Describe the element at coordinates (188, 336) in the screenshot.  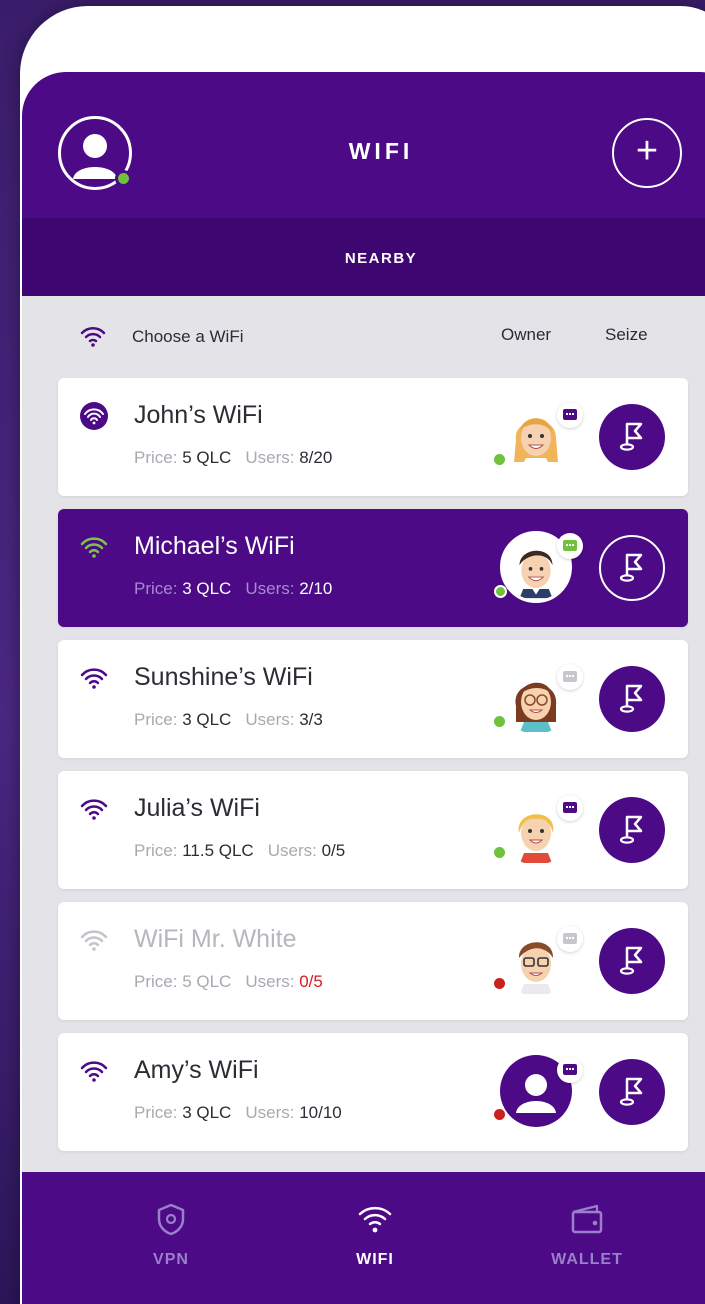
I see `choose-wifi-label: Choose a WiFi` at that location.